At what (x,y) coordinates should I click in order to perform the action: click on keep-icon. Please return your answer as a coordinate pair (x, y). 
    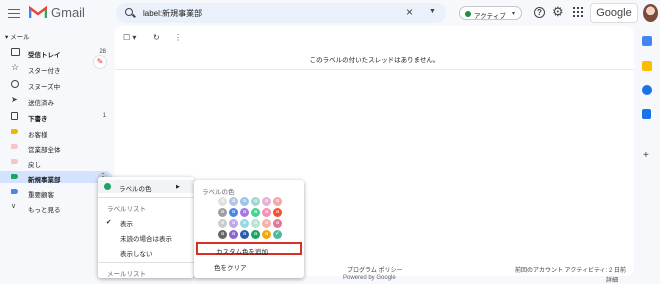
    Looking at the image, I should click on (647, 66).